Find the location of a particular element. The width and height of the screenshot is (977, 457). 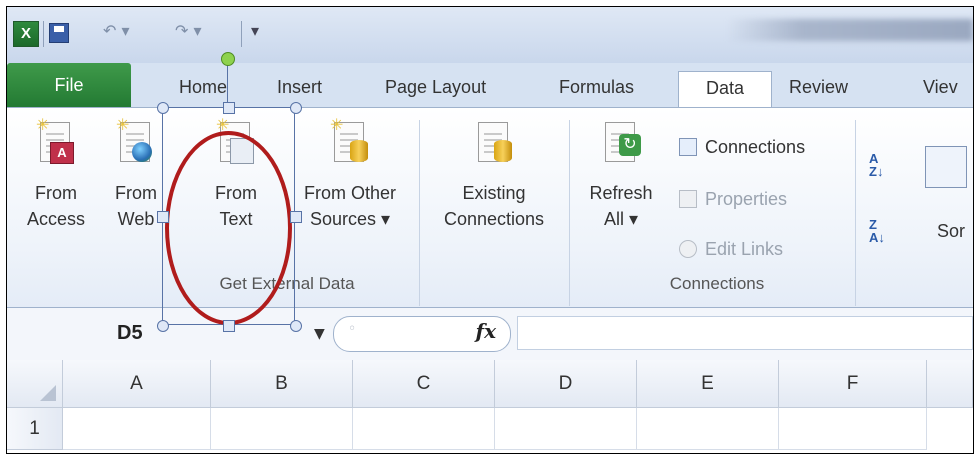

button-label: Refresh is located at coordinates (621, 193).